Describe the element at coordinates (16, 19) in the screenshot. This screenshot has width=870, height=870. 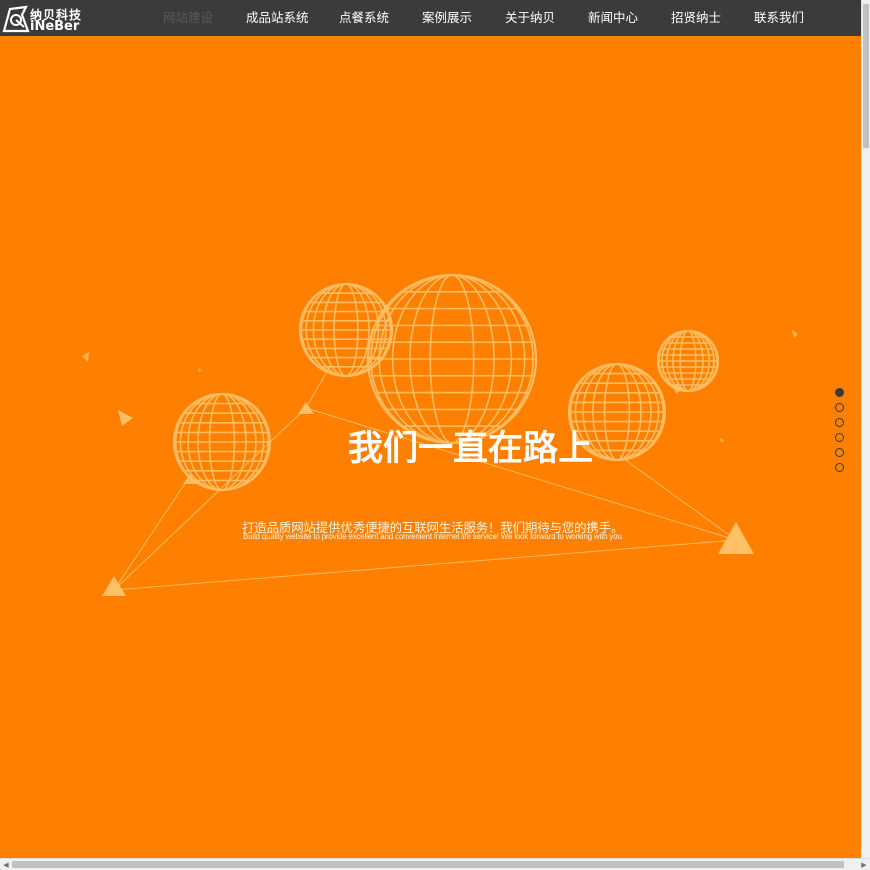
I see `logo-mark-icon` at that location.